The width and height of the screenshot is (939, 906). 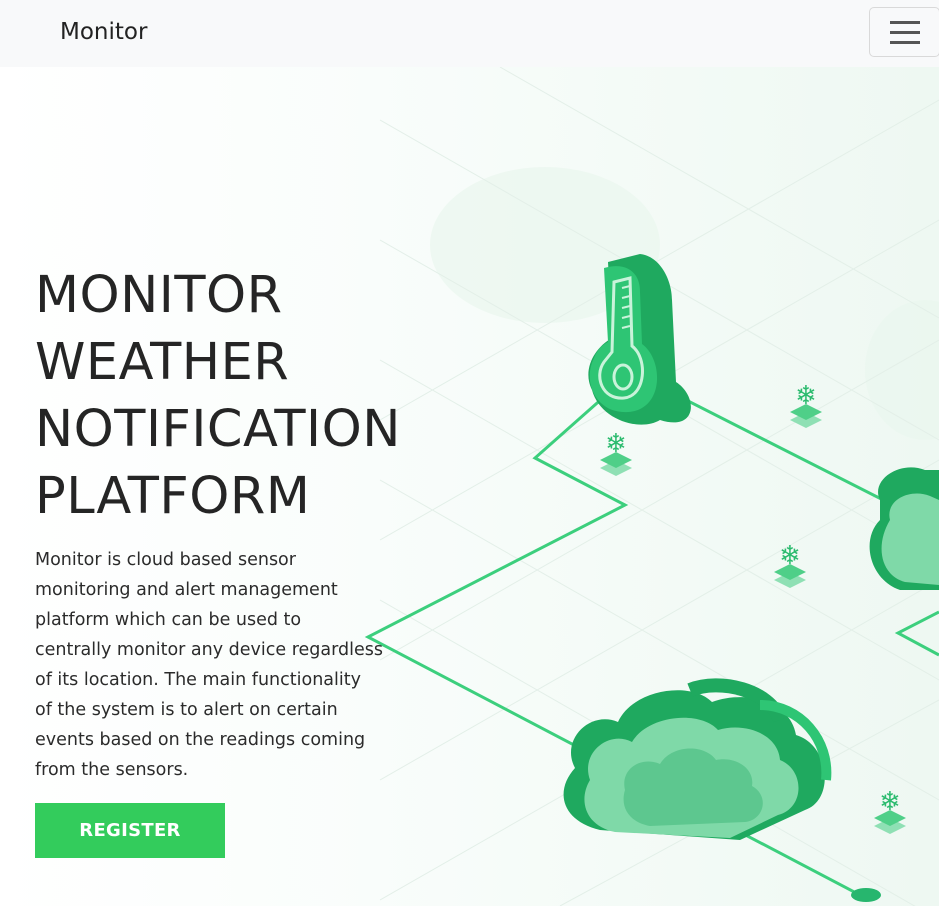 I want to click on description-line: of its location. The main functionality, so click(x=198, y=680).